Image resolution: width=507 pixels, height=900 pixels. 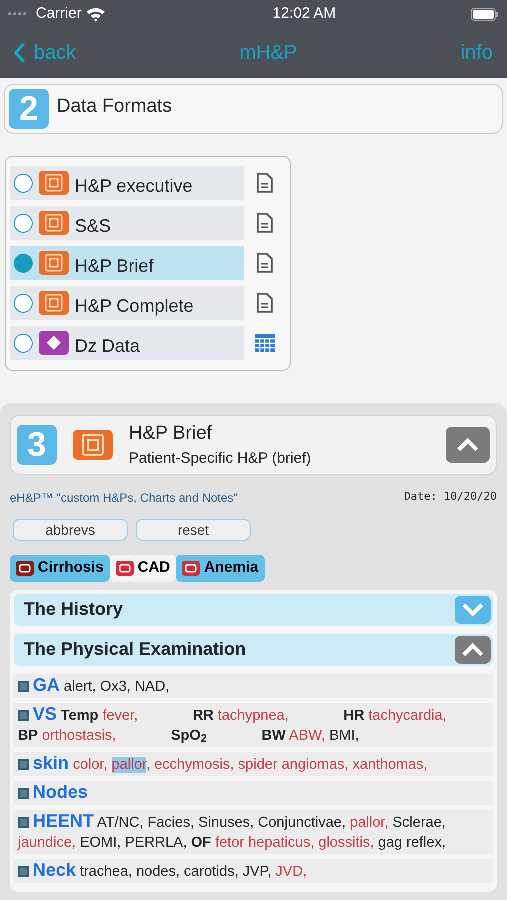 What do you see at coordinates (253, 792) in the screenshot?
I see `exam-row: Nodes` at bounding box center [253, 792].